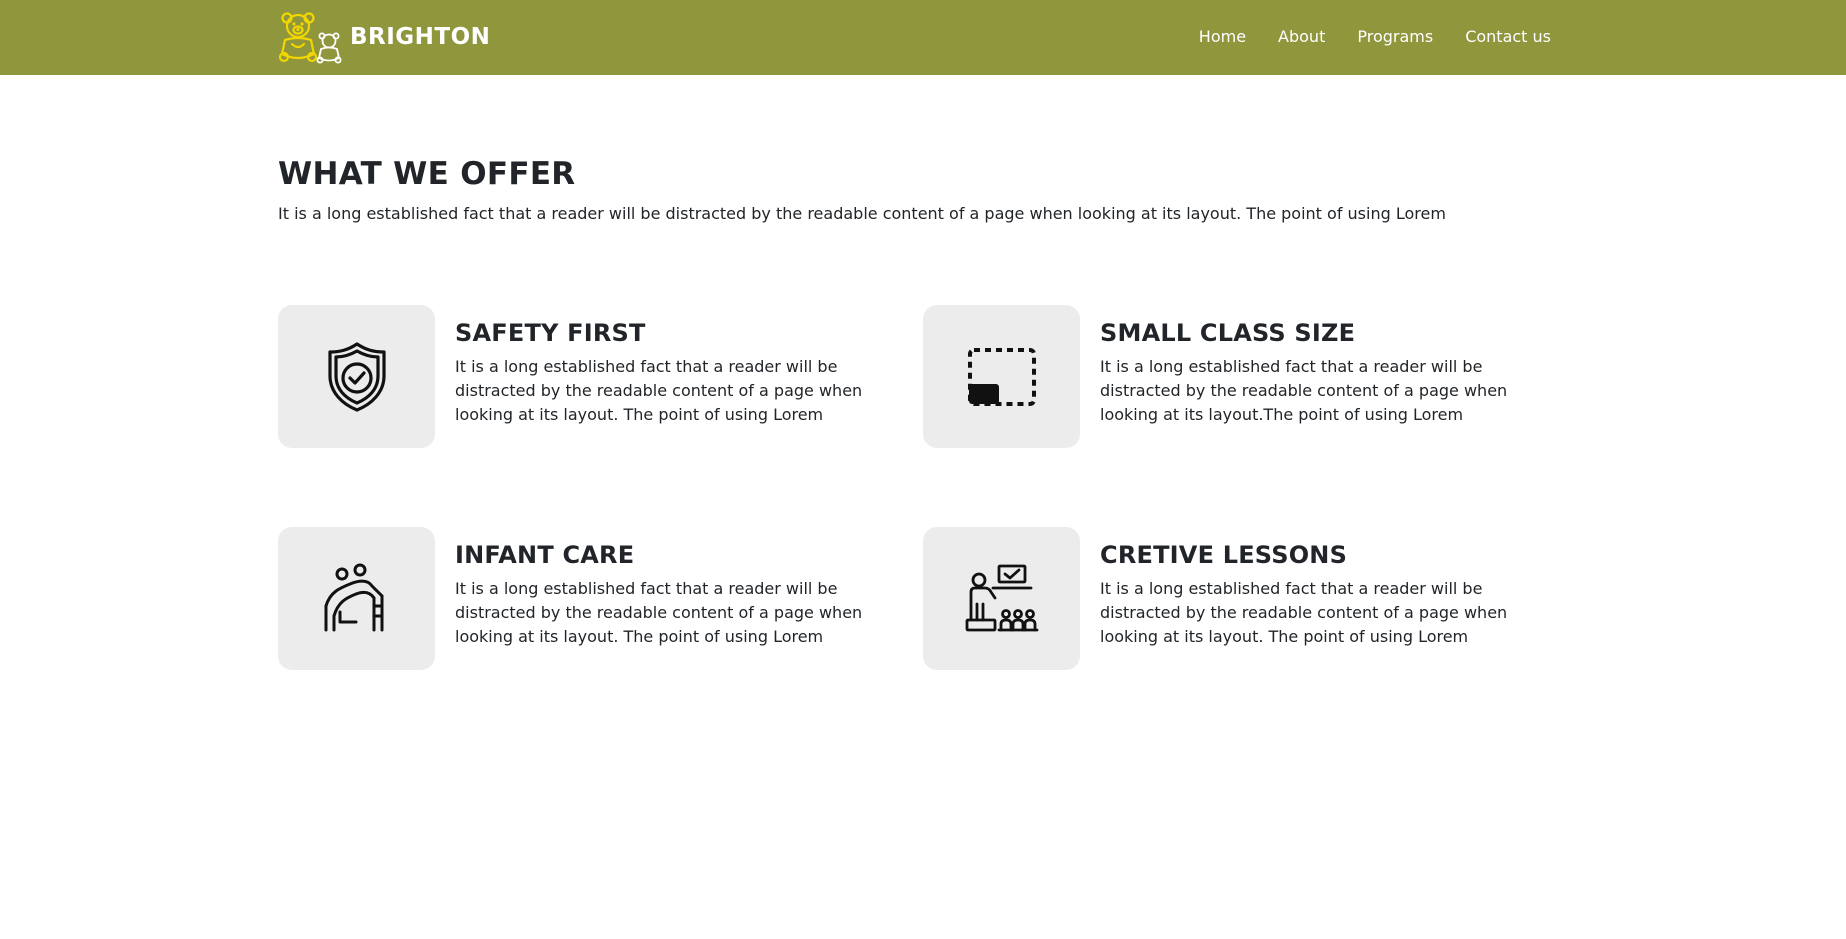  What do you see at coordinates (427, 174) in the screenshot?
I see `section-title: WHAT WE OFFER` at bounding box center [427, 174].